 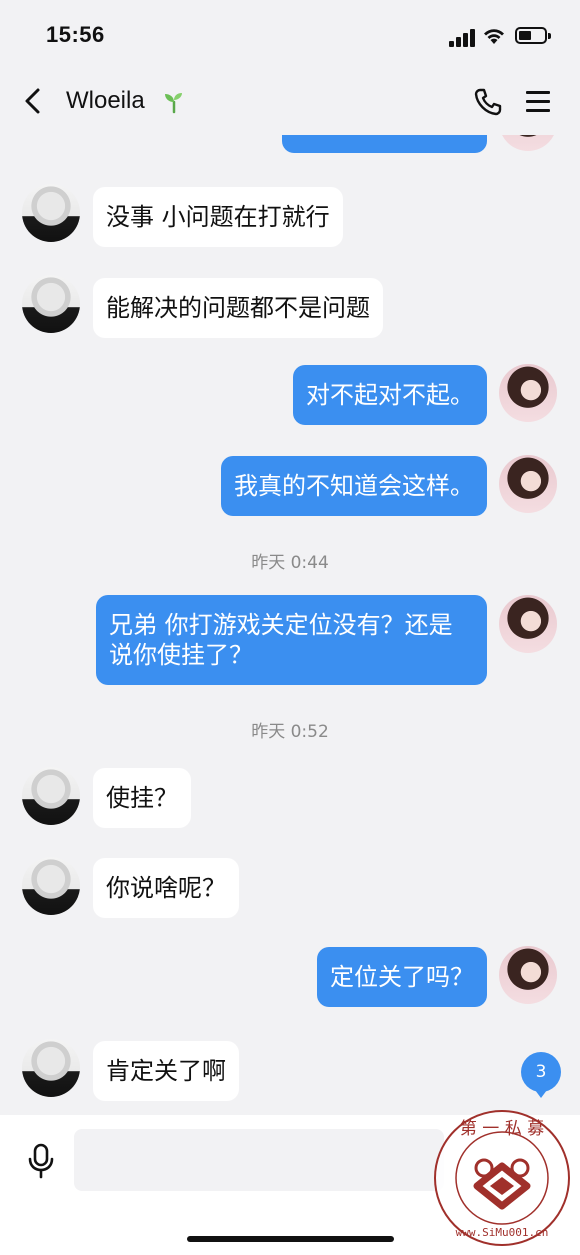 What do you see at coordinates (488, 102) in the screenshot?
I see `phone-icon` at bounding box center [488, 102].